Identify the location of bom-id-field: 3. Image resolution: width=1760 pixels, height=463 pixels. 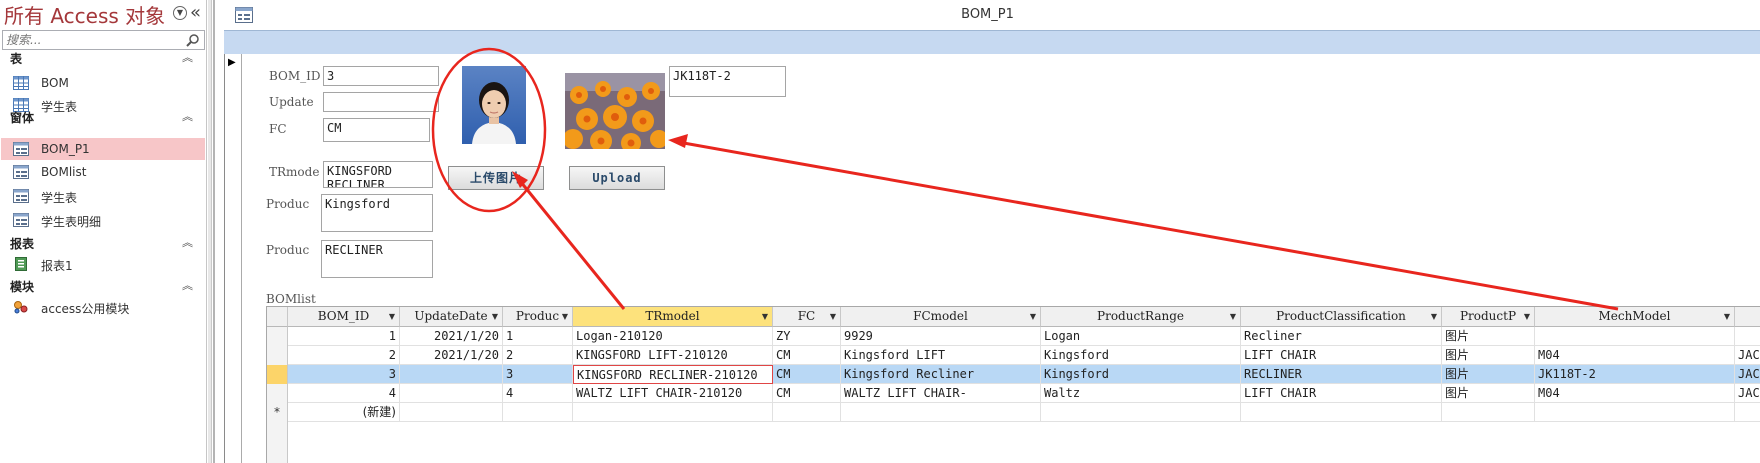
(381, 76).